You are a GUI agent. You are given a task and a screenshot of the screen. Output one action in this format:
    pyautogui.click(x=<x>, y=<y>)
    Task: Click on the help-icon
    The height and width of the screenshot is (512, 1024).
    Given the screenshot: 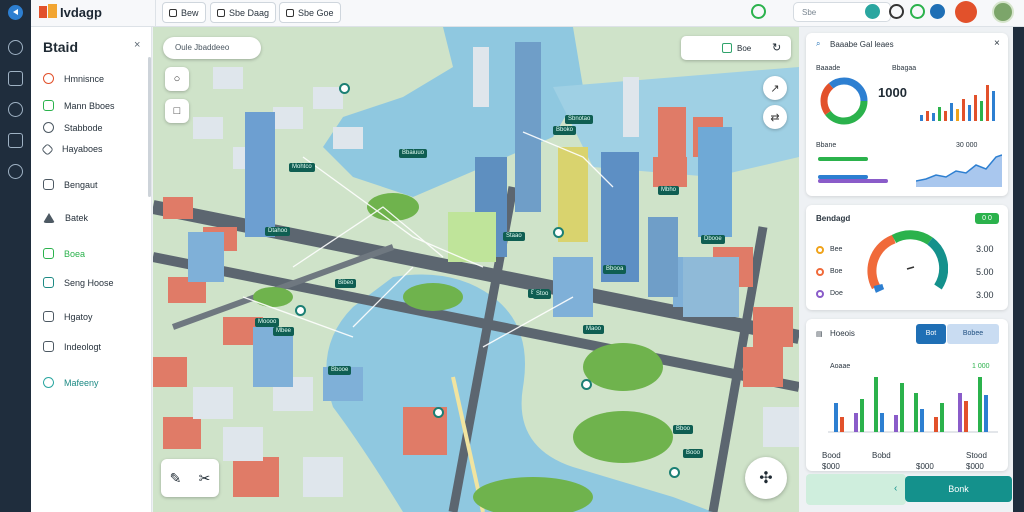 What is the action you would take?
    pyautogui.click(x=896, y=11)
    